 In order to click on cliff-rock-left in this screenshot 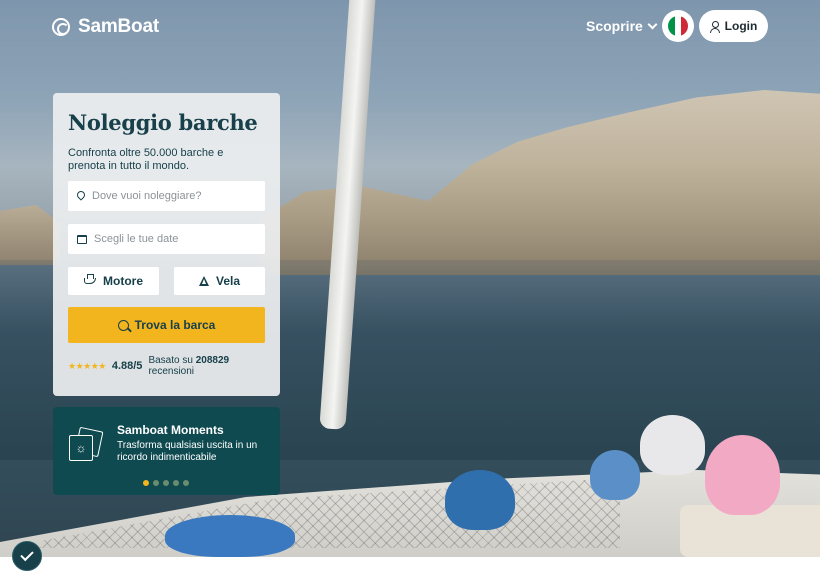, I will do `click(30, 235)`.